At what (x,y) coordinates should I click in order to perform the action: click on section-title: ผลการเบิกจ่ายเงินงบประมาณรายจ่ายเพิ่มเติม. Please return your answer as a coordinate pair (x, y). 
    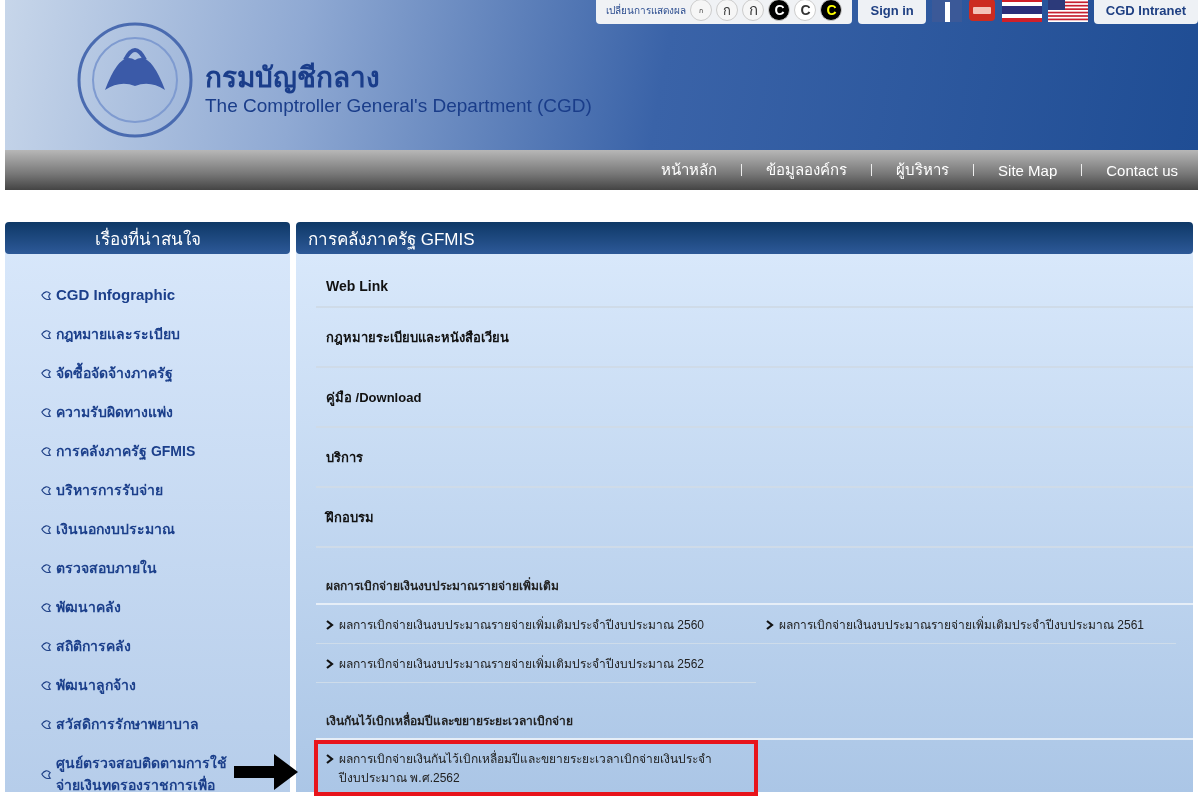
    Looking at the image, I should click on (442, 586).